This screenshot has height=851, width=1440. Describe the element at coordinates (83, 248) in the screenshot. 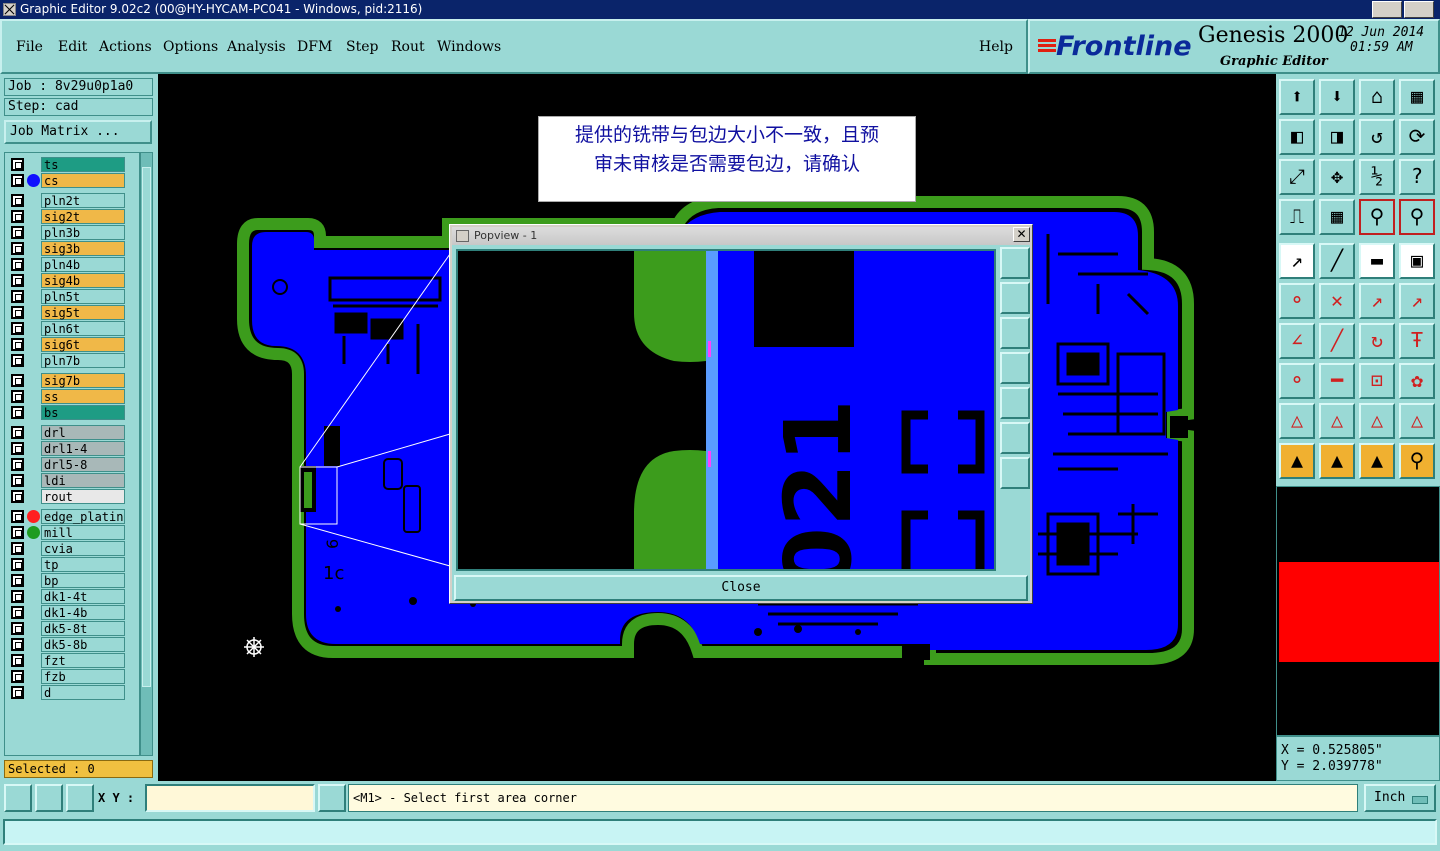

I see `layer-name: sig3b` at that location.